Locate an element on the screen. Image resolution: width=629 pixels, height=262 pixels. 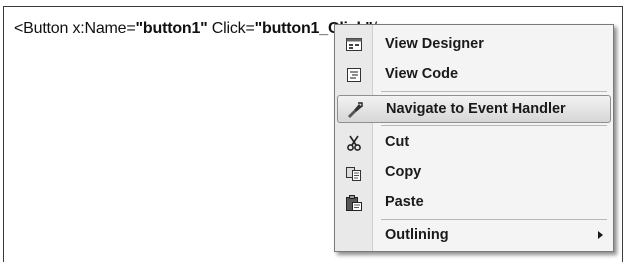
menu-item-label: Paste is located at coordinates (404, 202).